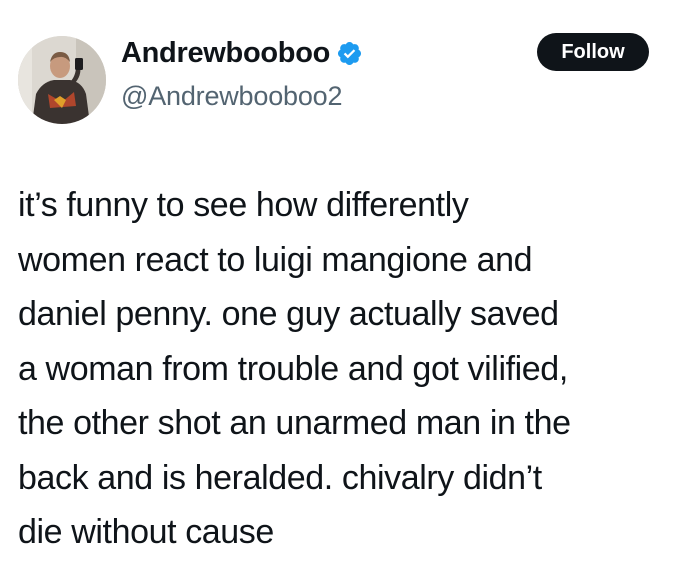 The height and width of the screenshot is (570, 680). I want to click on avatar, so click(62, 80).